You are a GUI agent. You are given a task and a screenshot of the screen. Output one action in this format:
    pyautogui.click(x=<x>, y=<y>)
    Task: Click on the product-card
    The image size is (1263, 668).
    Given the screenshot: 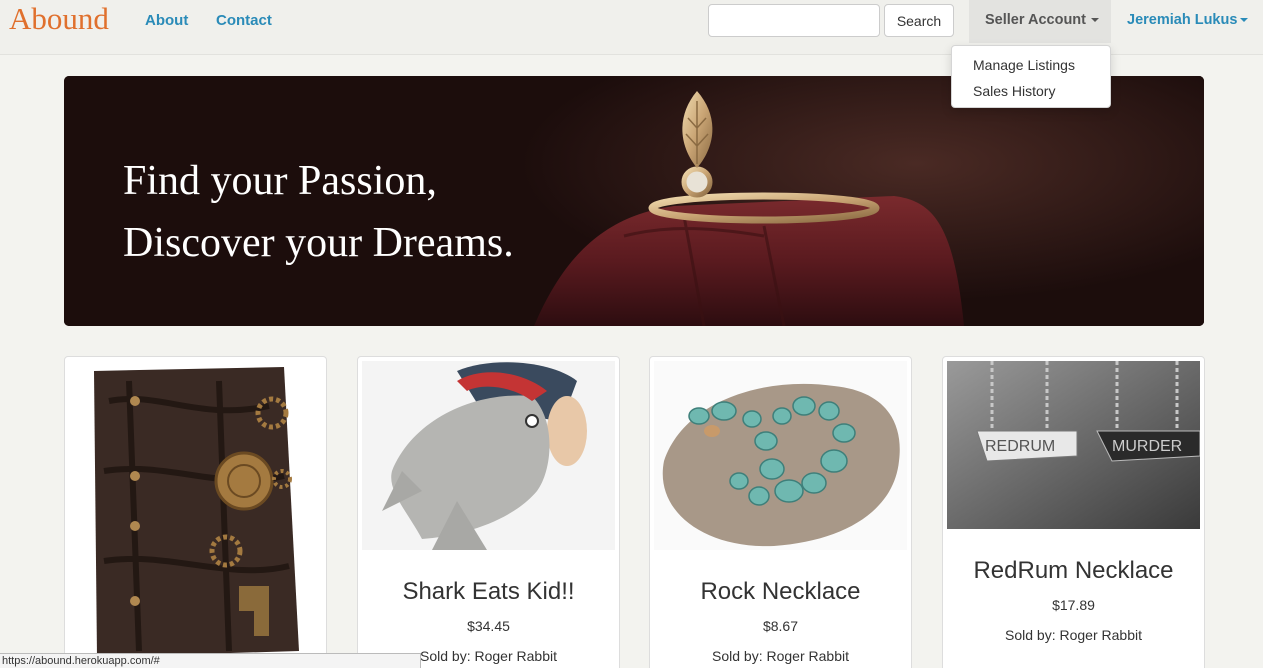 What is the action you would take?
    pyautogui.click(x=195, y=512)
    